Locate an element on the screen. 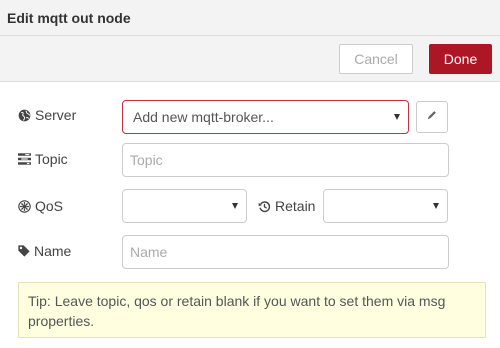 This screenshot has width=500, height=348. dialog-title: Edit mqtt out node is located at coordinates (69, 18).